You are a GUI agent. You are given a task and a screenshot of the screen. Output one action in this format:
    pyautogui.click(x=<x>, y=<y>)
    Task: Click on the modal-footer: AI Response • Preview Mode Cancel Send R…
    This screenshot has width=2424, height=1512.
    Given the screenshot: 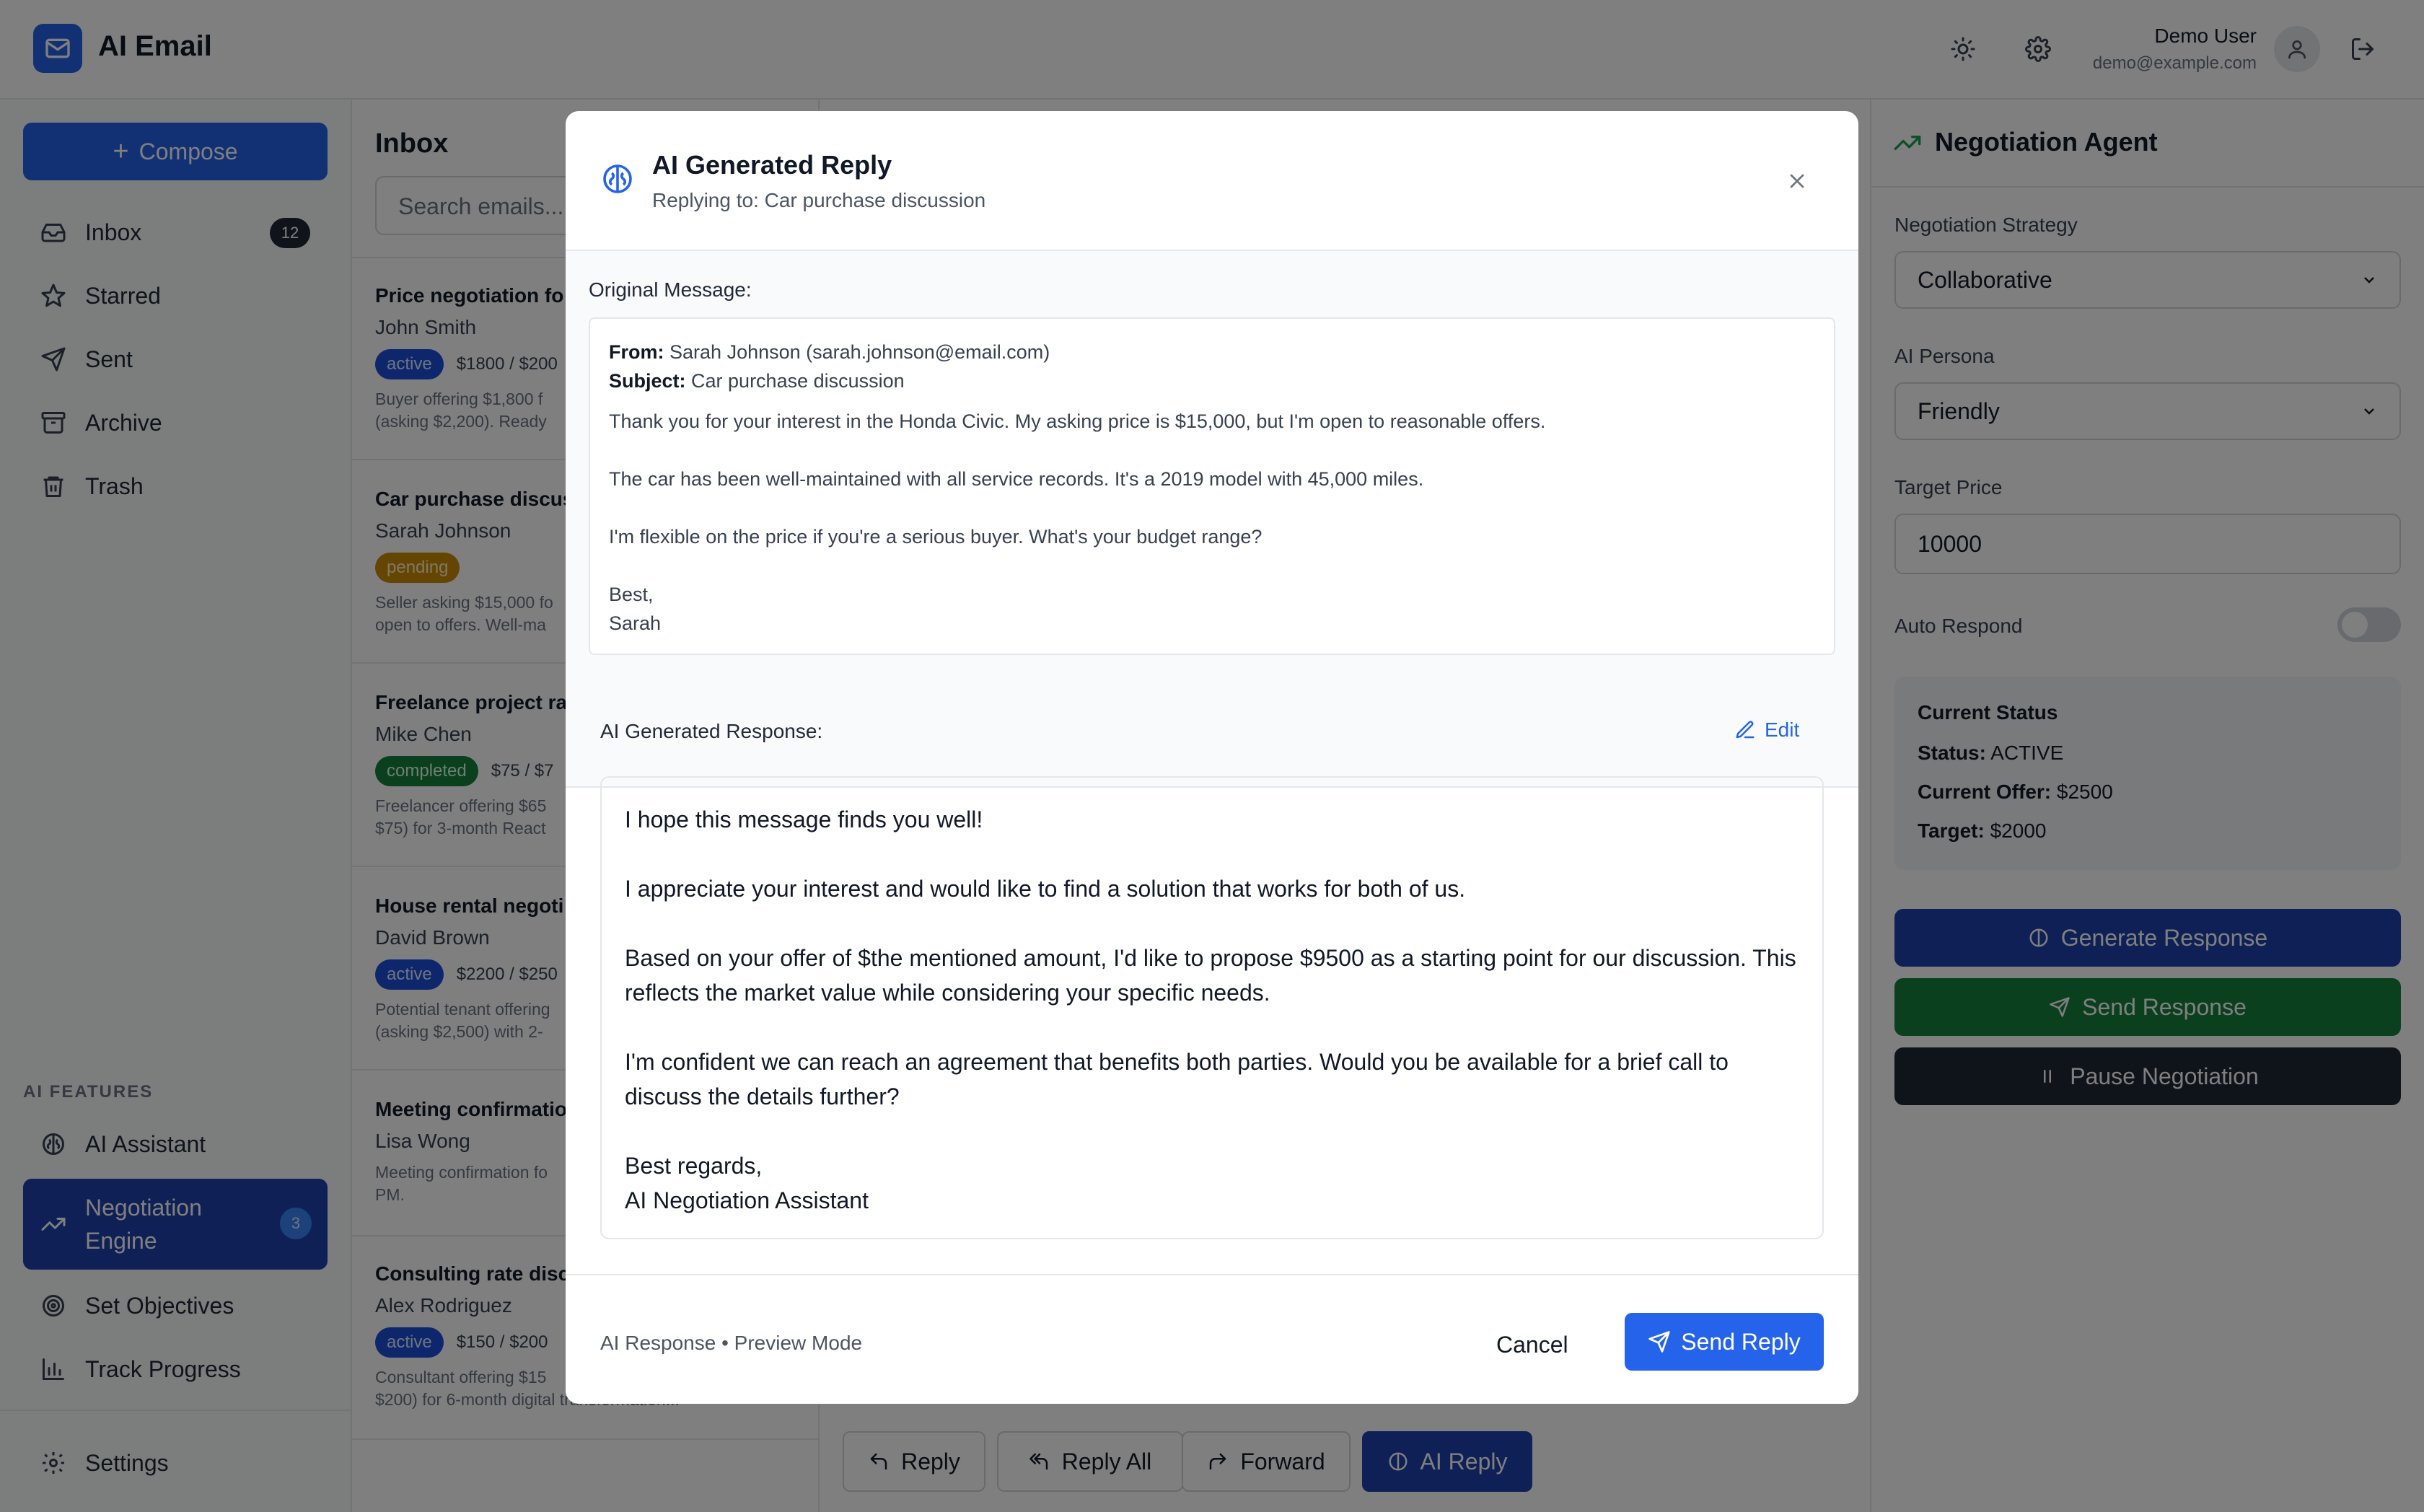 What is the action you would take?
    pyautogui.click(x=1212, y=1339)
    